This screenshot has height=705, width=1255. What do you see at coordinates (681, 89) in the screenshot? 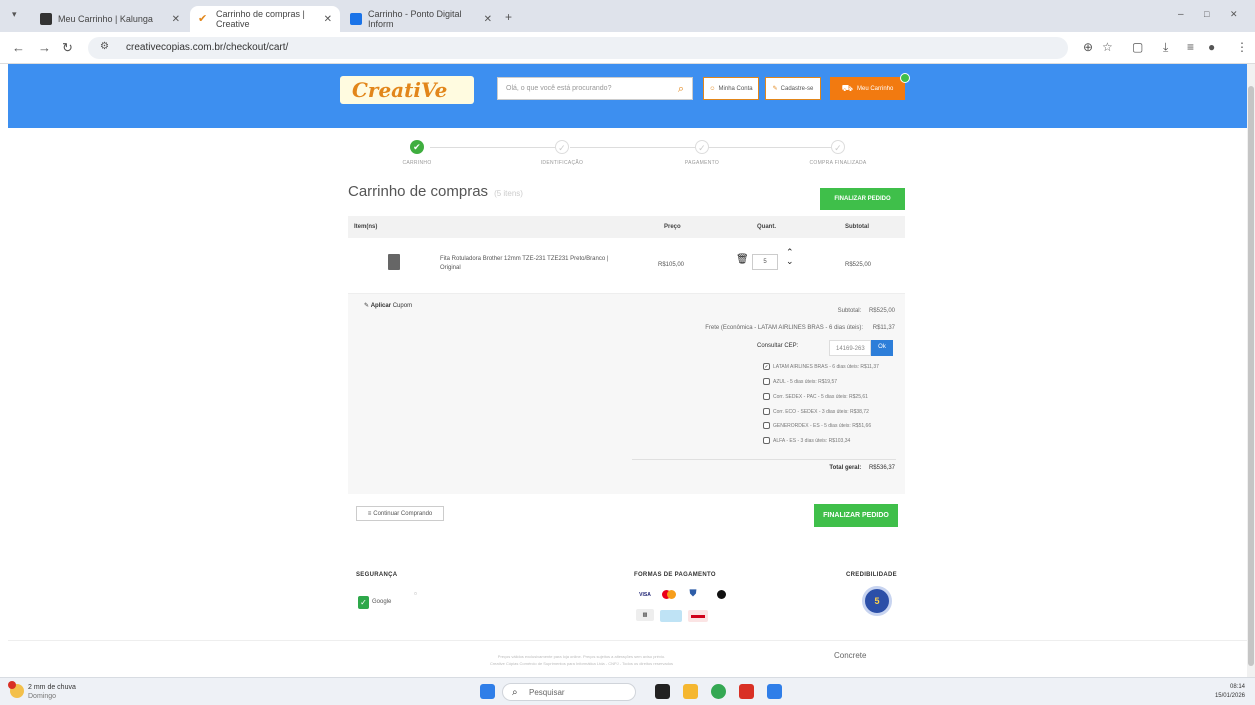
I see `search-icon: ⌕` at bounding box center [681, 89].